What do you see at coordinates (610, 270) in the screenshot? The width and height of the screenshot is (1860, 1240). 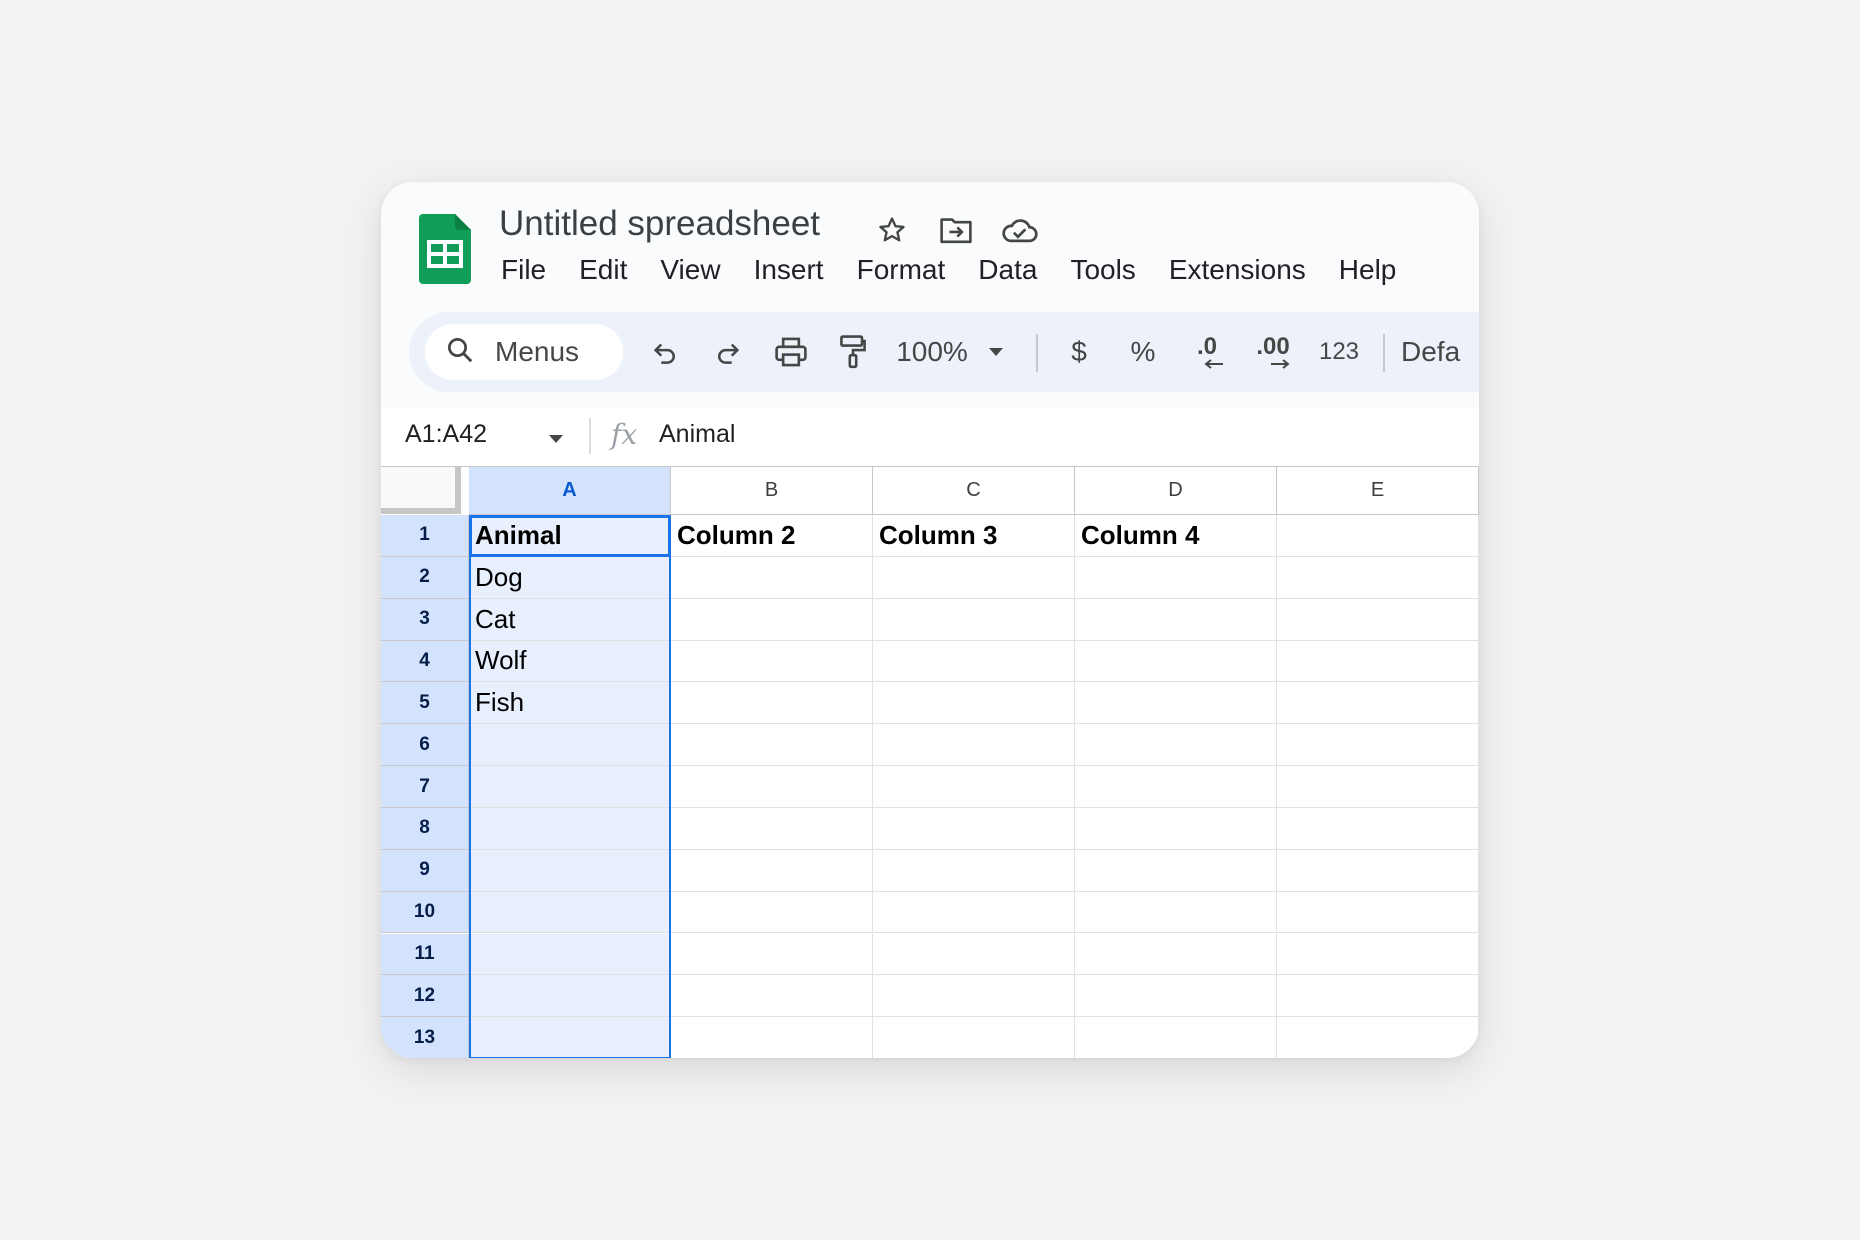 I see `menu-edit: Edit` at bounding box center [610, 270].